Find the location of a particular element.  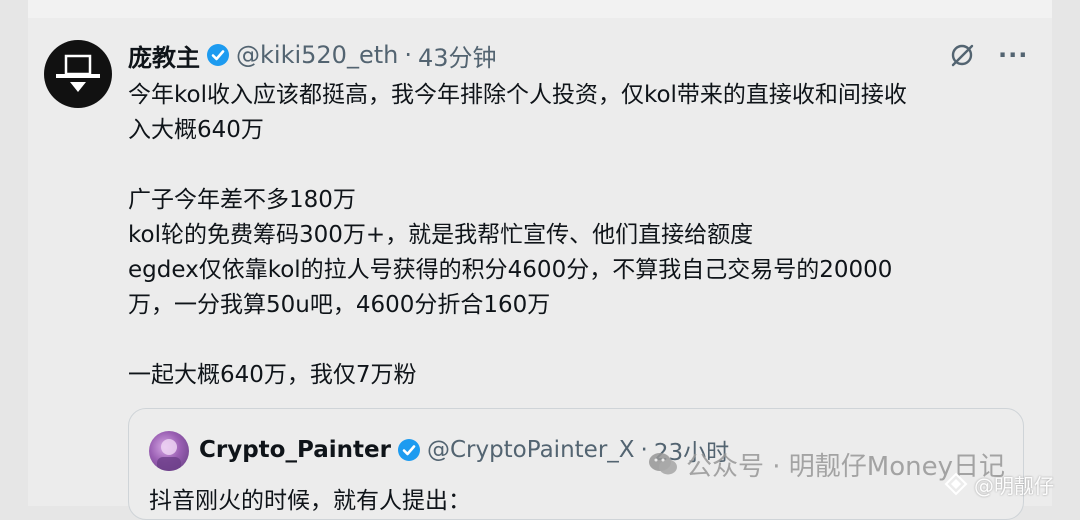

avatar is located at coordinates (78, 74).